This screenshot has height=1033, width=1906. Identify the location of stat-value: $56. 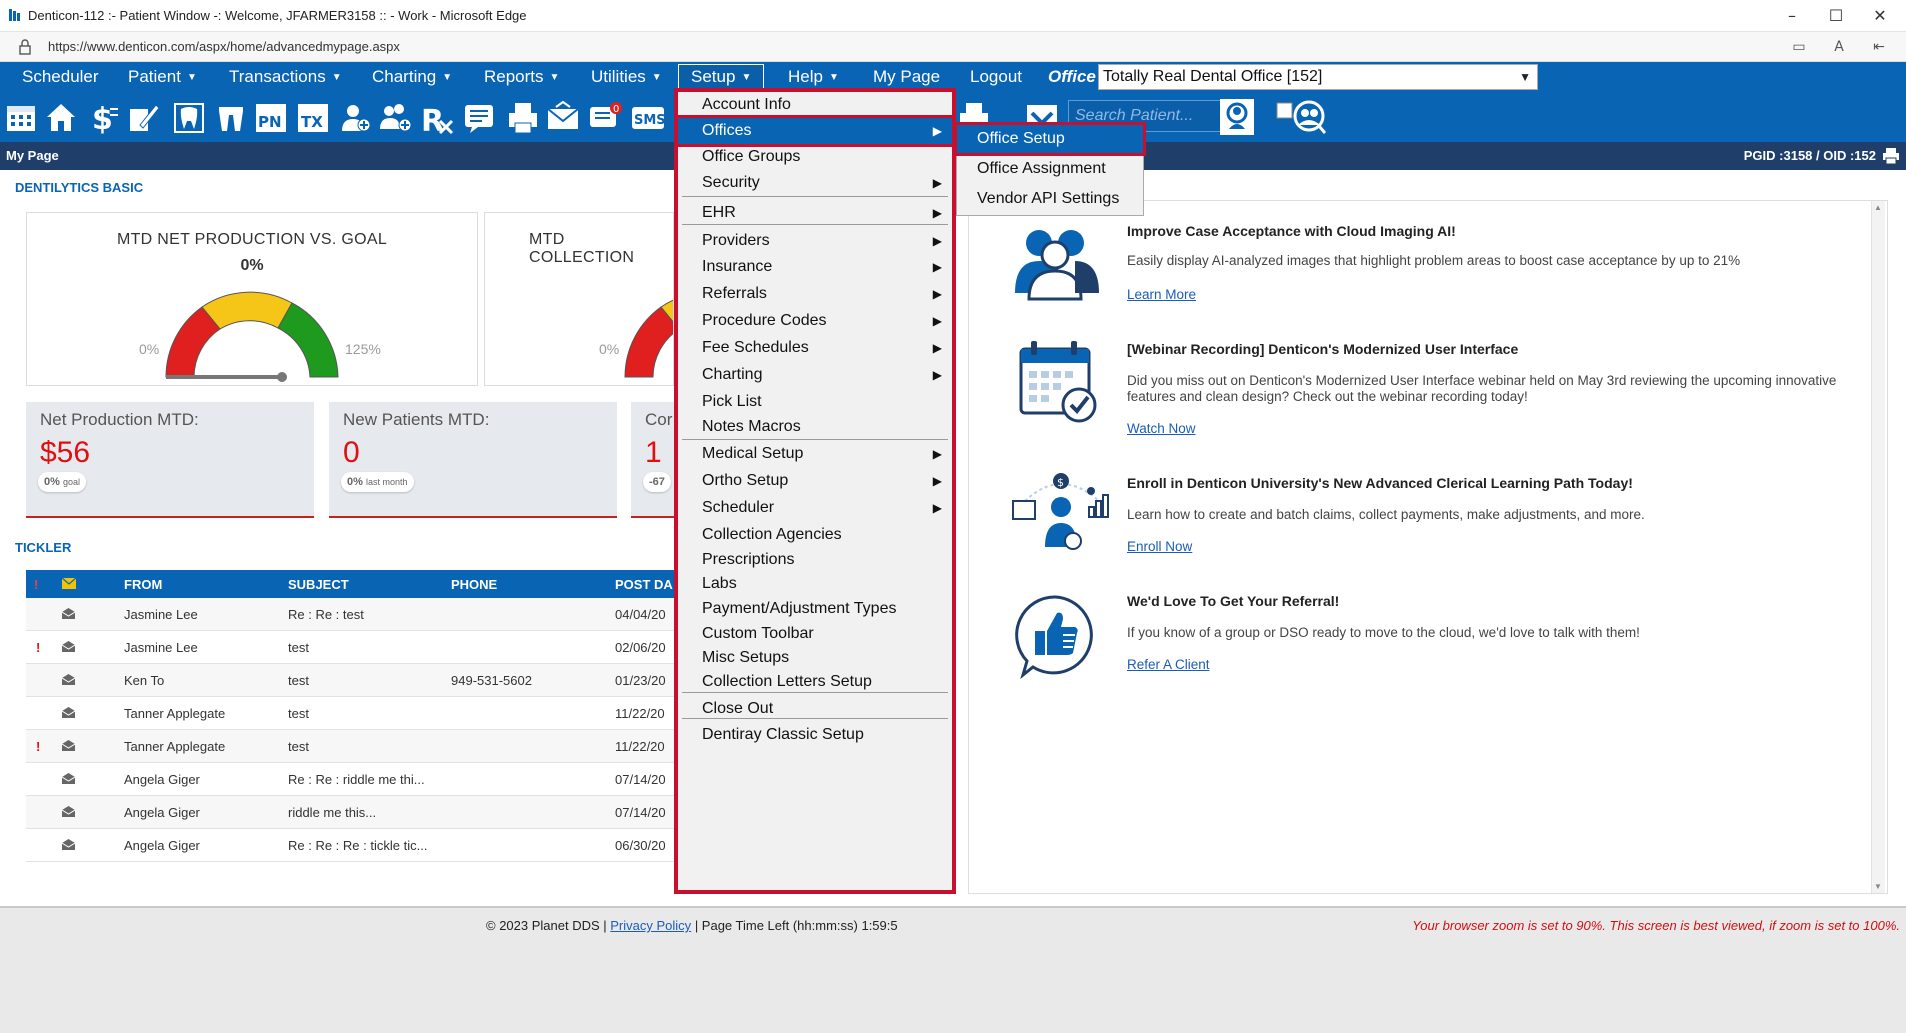
(65, 452).